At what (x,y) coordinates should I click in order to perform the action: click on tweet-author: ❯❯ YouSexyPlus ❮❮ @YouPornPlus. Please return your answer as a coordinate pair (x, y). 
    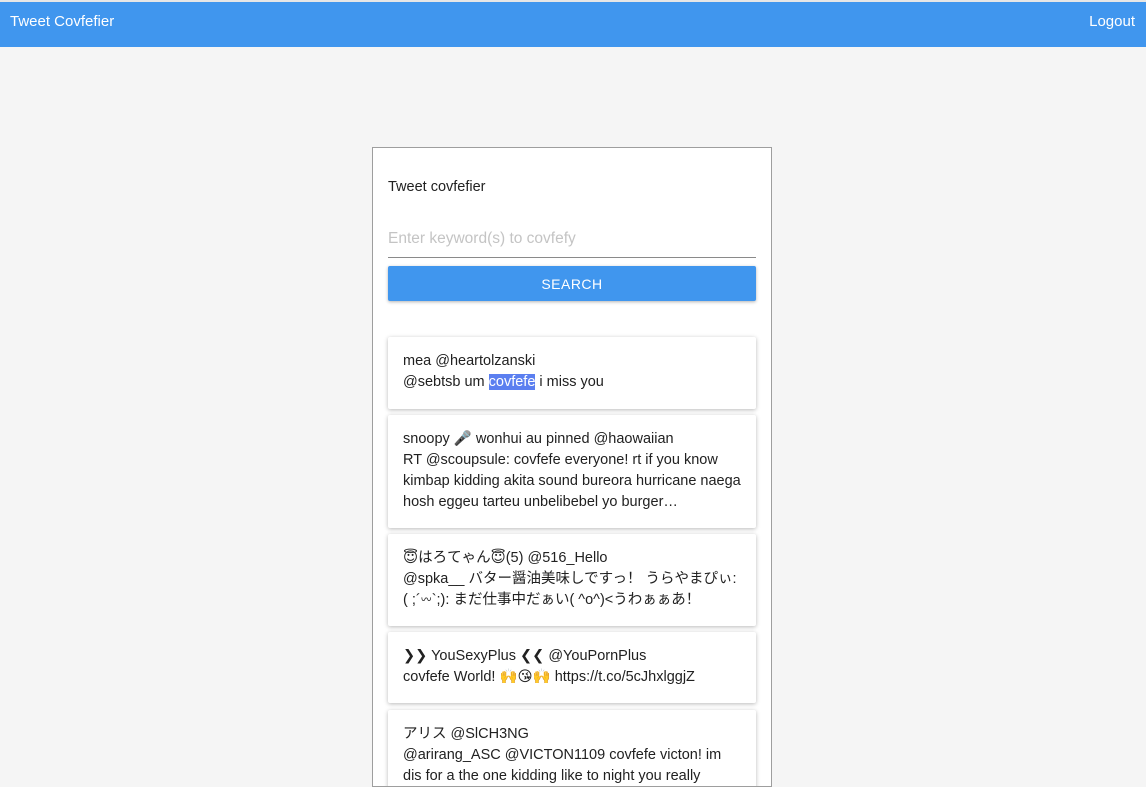
    Looking at the image, I should click on (525, 656).